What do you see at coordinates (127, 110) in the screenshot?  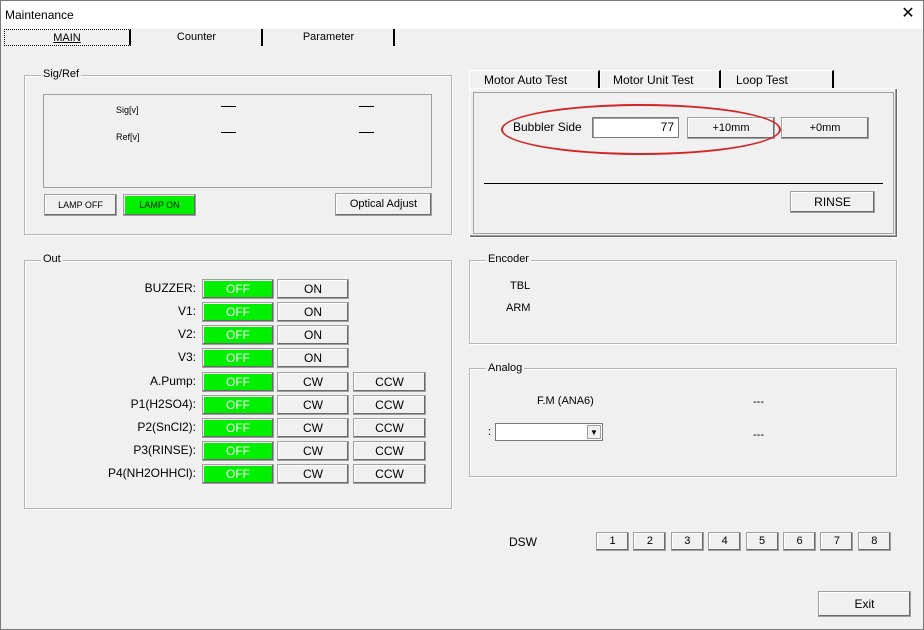 I see `sig-label: Sig[v]` at bounding box center [127, 110].